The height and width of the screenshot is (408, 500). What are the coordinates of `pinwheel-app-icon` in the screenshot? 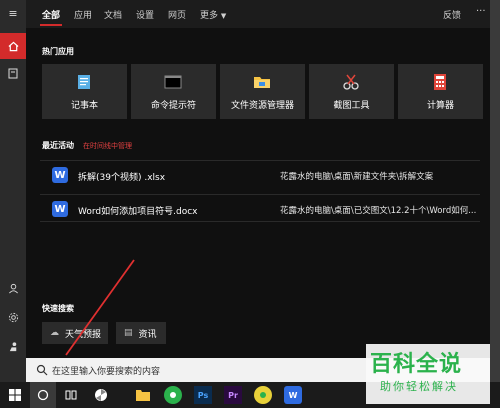 It's located at (101, 395).